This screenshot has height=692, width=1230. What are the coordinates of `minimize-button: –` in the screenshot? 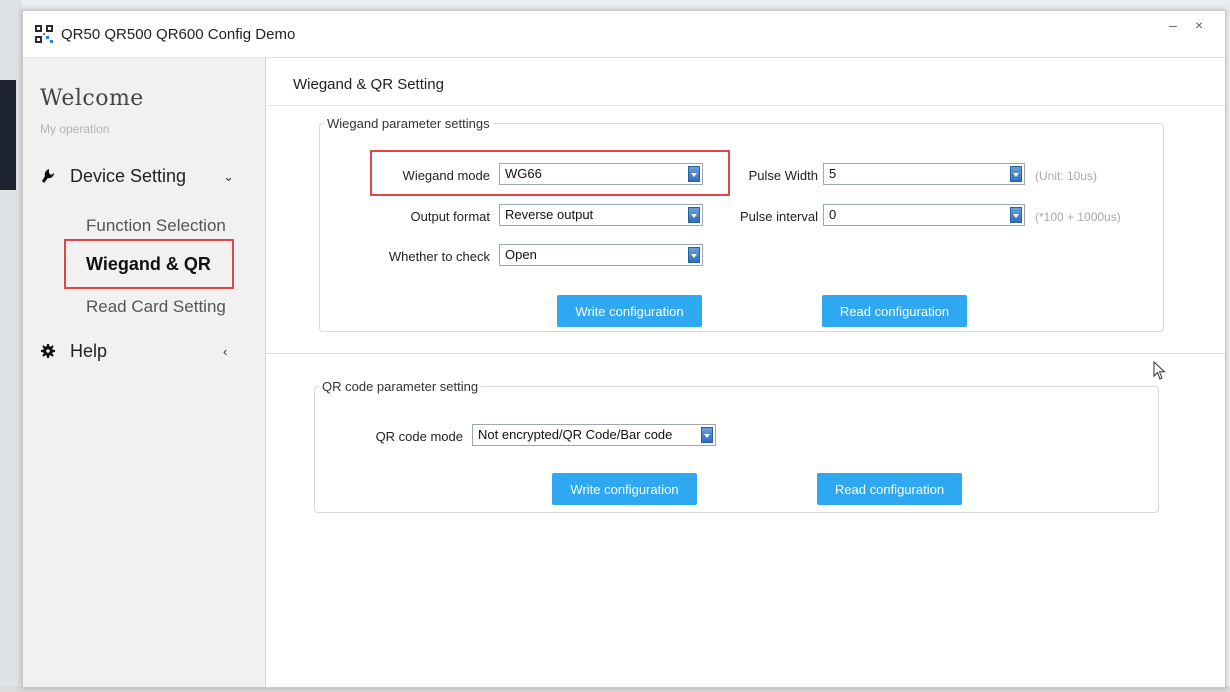 It's located at (1173, 25).